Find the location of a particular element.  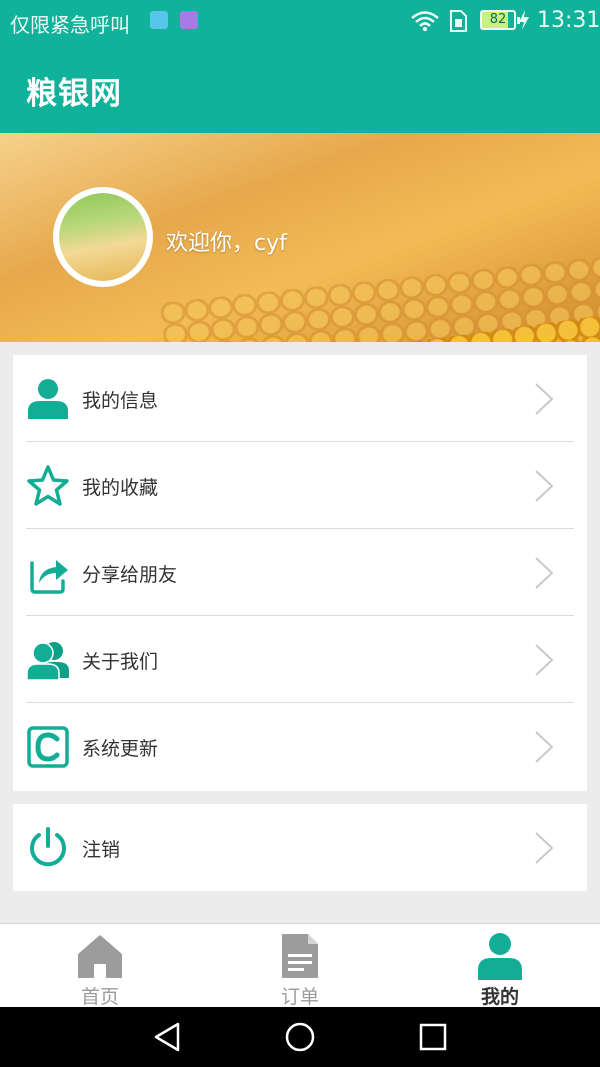

clock: 13:31 is located at coordinates (568, 20).